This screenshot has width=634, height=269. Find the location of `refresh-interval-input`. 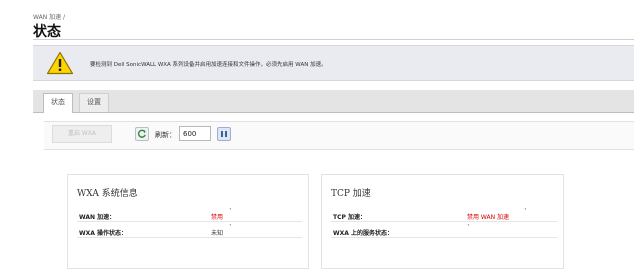

refresh-interval-input is located at coordinates (195, 133).